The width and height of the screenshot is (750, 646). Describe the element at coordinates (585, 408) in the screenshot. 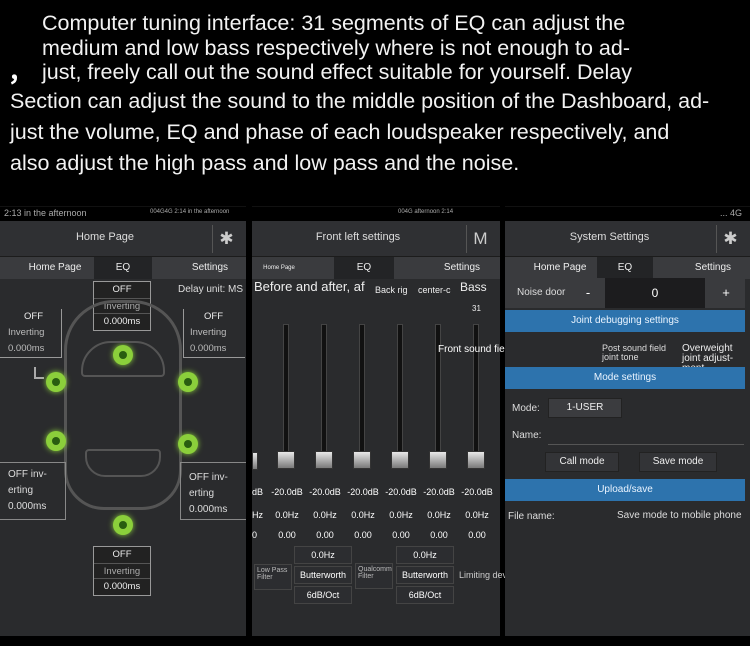

I see `mode-select: 1-USER` at that location.